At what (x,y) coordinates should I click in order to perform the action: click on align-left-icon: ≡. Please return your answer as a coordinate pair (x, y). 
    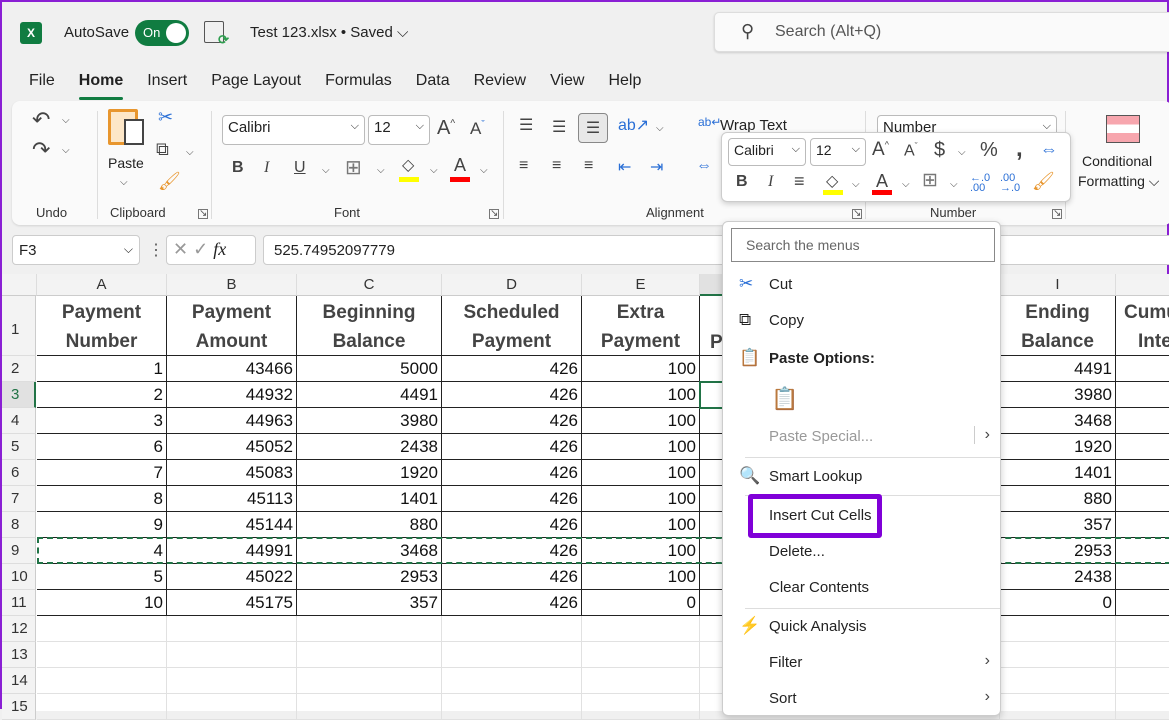
    Looking at the image, I should click on (523, 166).